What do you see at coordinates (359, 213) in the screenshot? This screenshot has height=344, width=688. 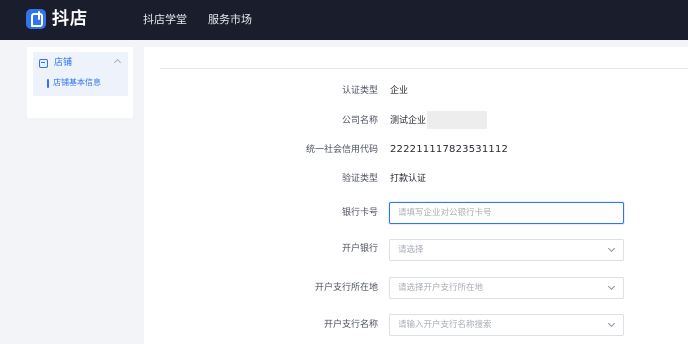 I see `field-label-bank-card: 银行卡号` at bounding box center [359, 213].